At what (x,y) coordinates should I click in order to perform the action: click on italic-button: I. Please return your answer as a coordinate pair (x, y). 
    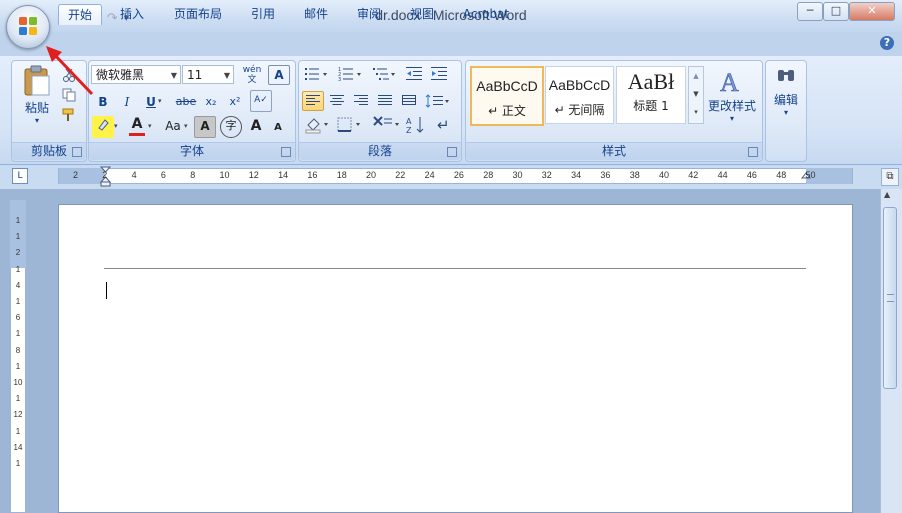
    Looking at the image, I should click on (127, 103).